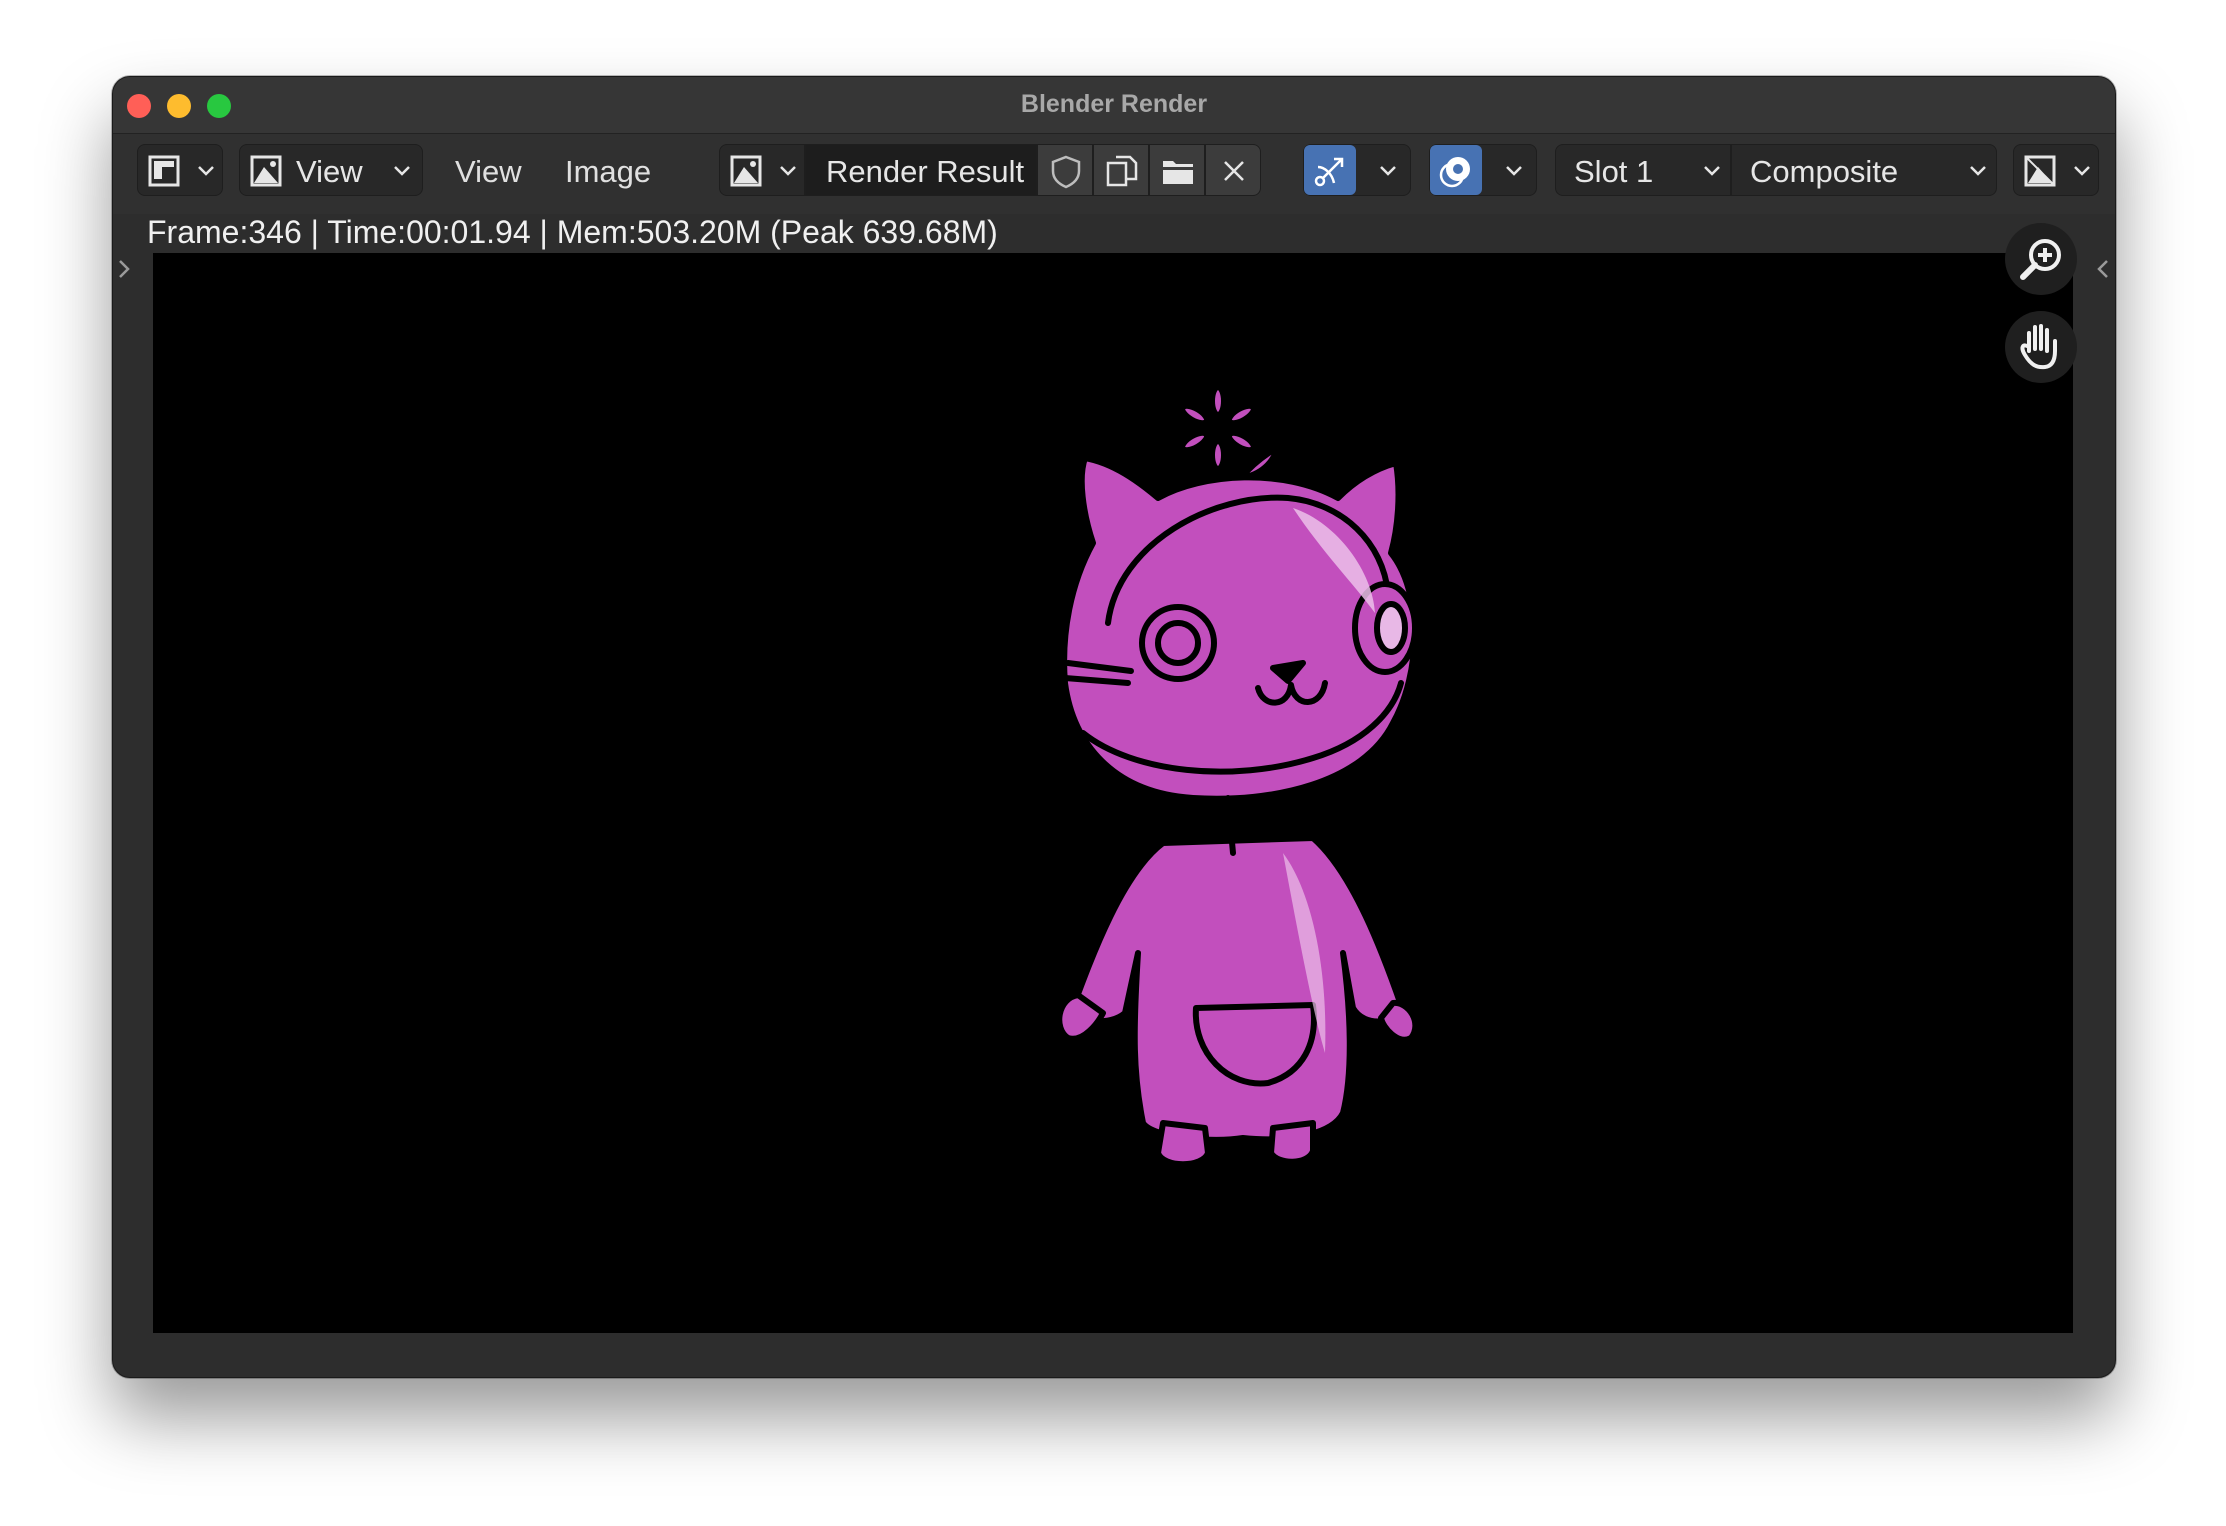 Image resolution: width=2226 pixels, height=1526 pixels. Describe the element at coordinates (1230, 432) in the screenshot. I see `flower-antenna` at that location.